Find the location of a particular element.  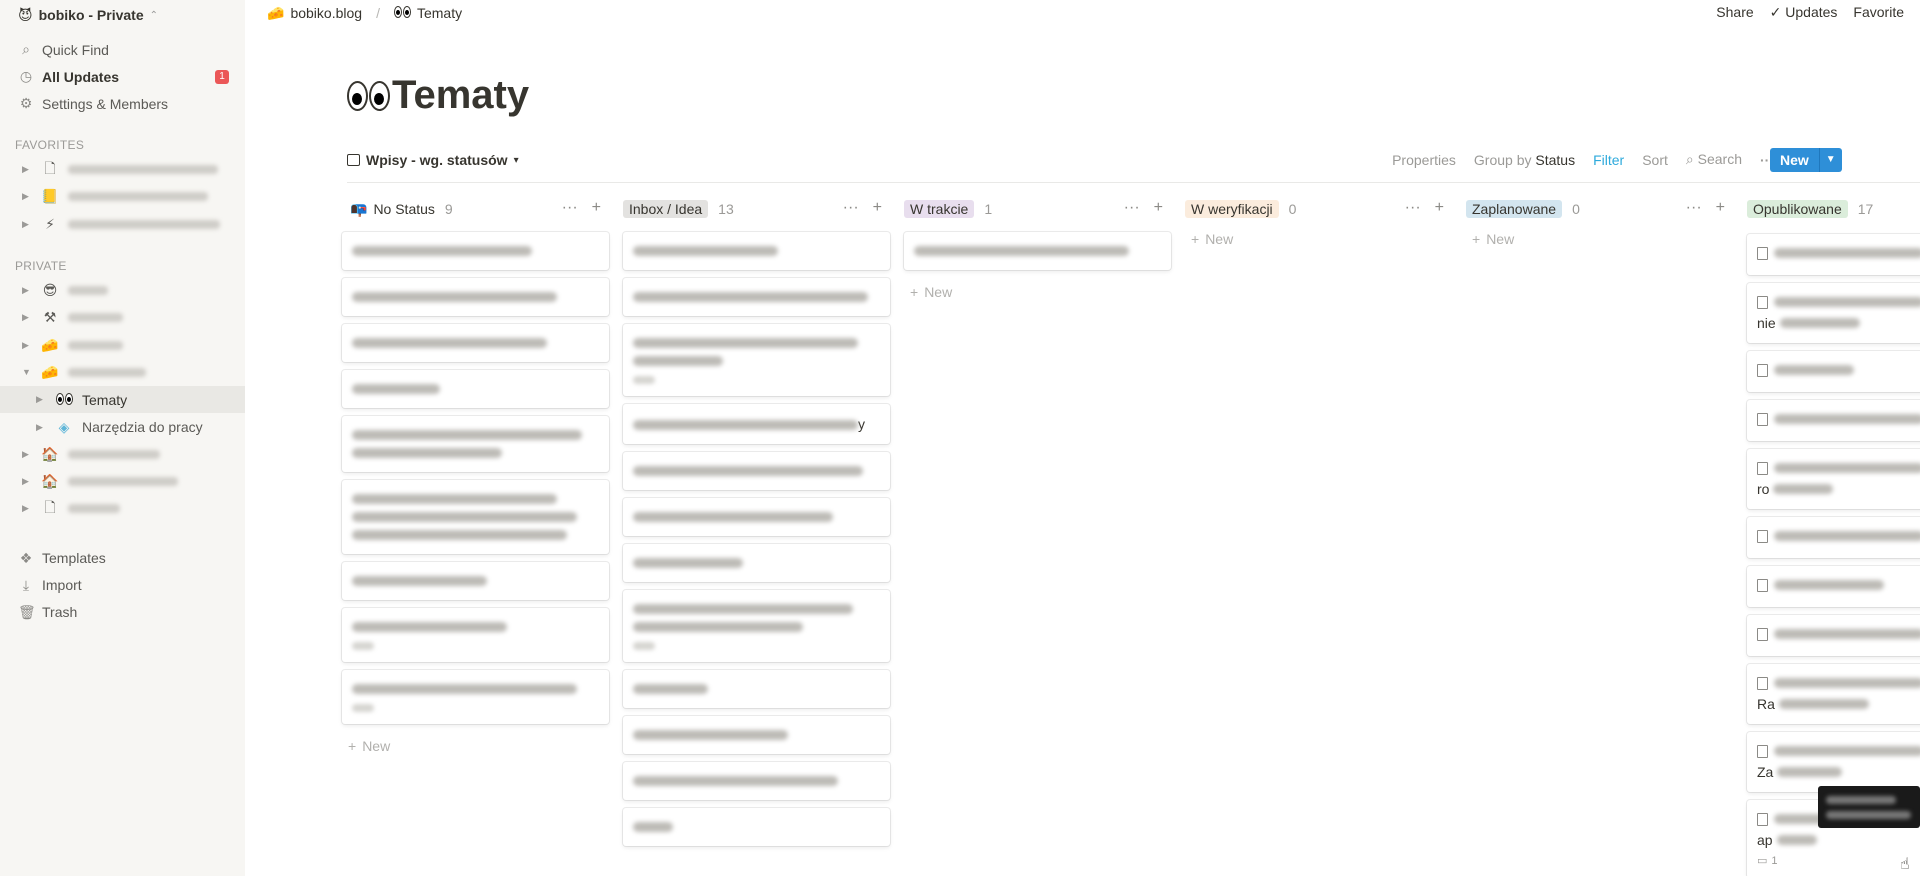

workspace-switcher: 😈 bobiko - Private ⌃ is located at coordinates (122, 13).